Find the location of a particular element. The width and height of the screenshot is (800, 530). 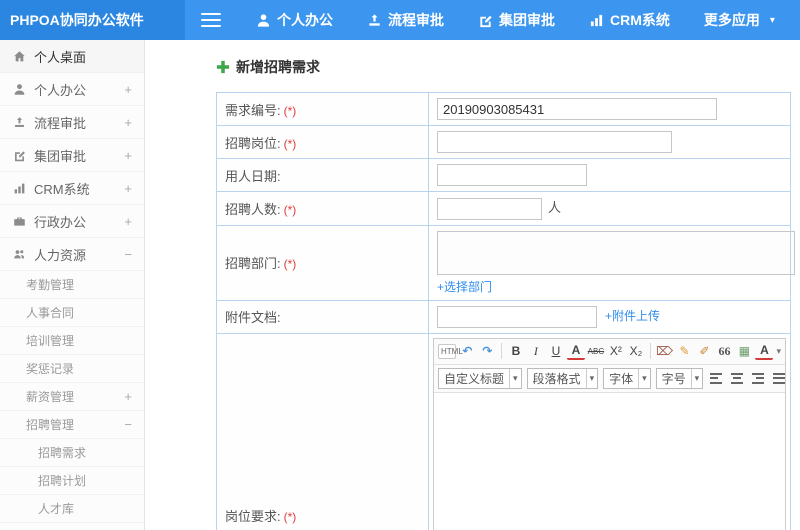

select-value: 字号 is located at coordinates (673, 378).